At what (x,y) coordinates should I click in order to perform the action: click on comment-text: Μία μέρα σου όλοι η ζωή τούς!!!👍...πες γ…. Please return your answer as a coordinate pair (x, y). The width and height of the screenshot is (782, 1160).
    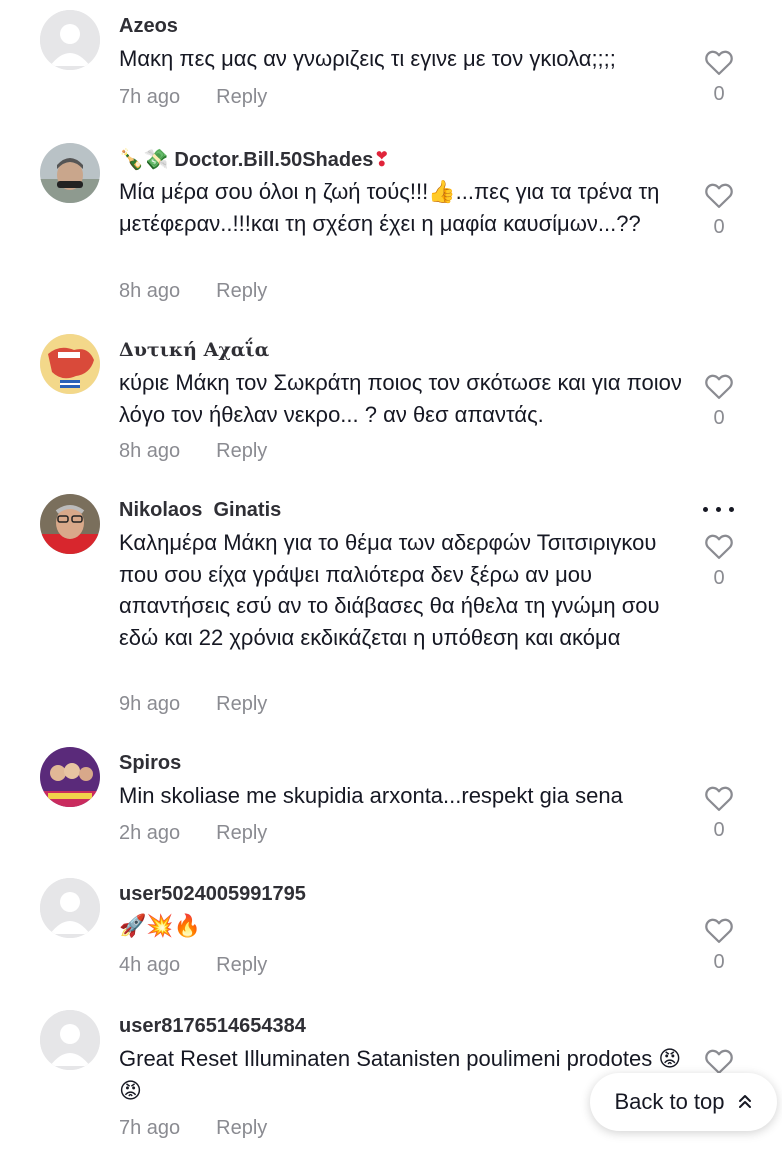
    Looking at the image, I should click on (389, 207).